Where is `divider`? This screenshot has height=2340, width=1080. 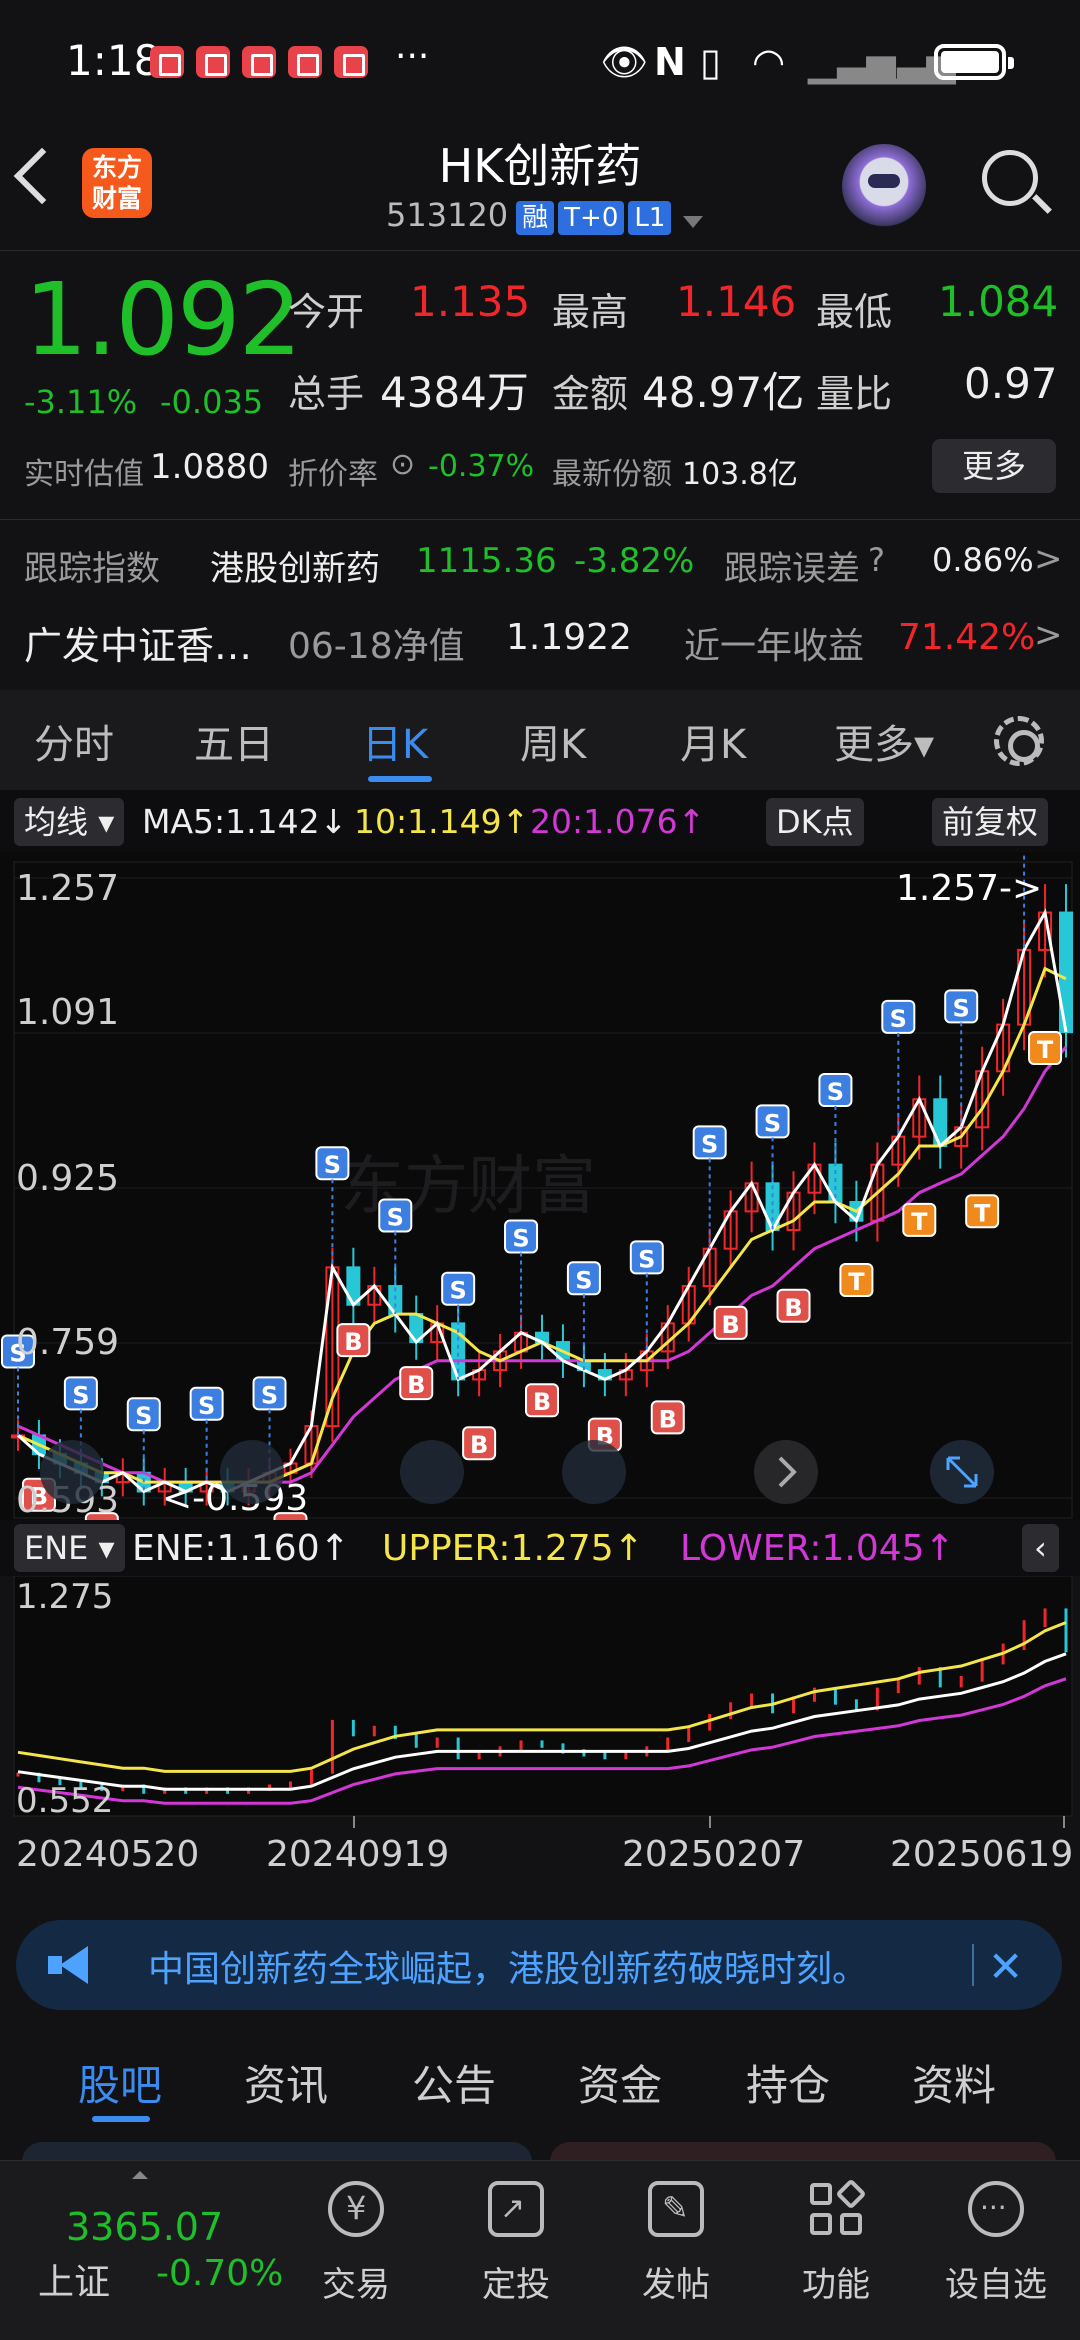
divider is located at coordinates (540, 519).